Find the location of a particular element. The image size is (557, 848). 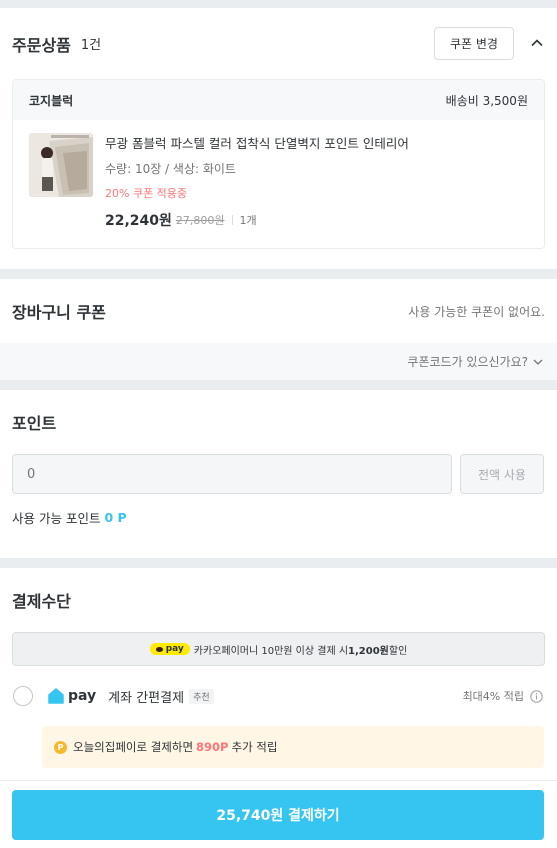

ohouse-pay-logo: pay is located at coordinates (71, 696).